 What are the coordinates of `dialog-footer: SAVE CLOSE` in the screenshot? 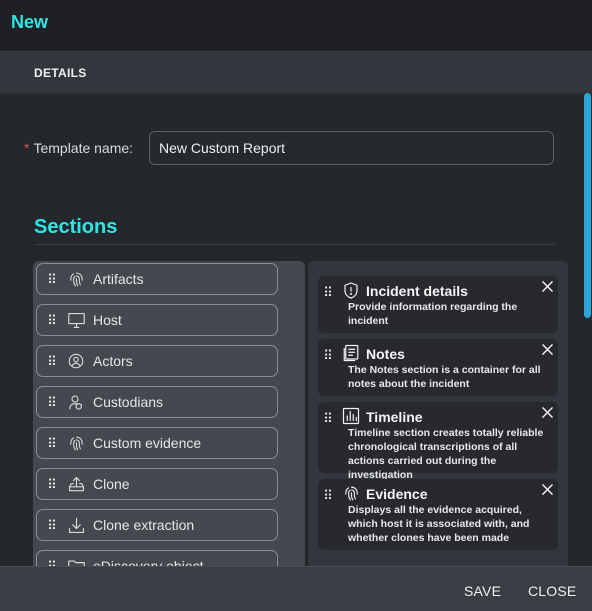 It's located at (296, 588).